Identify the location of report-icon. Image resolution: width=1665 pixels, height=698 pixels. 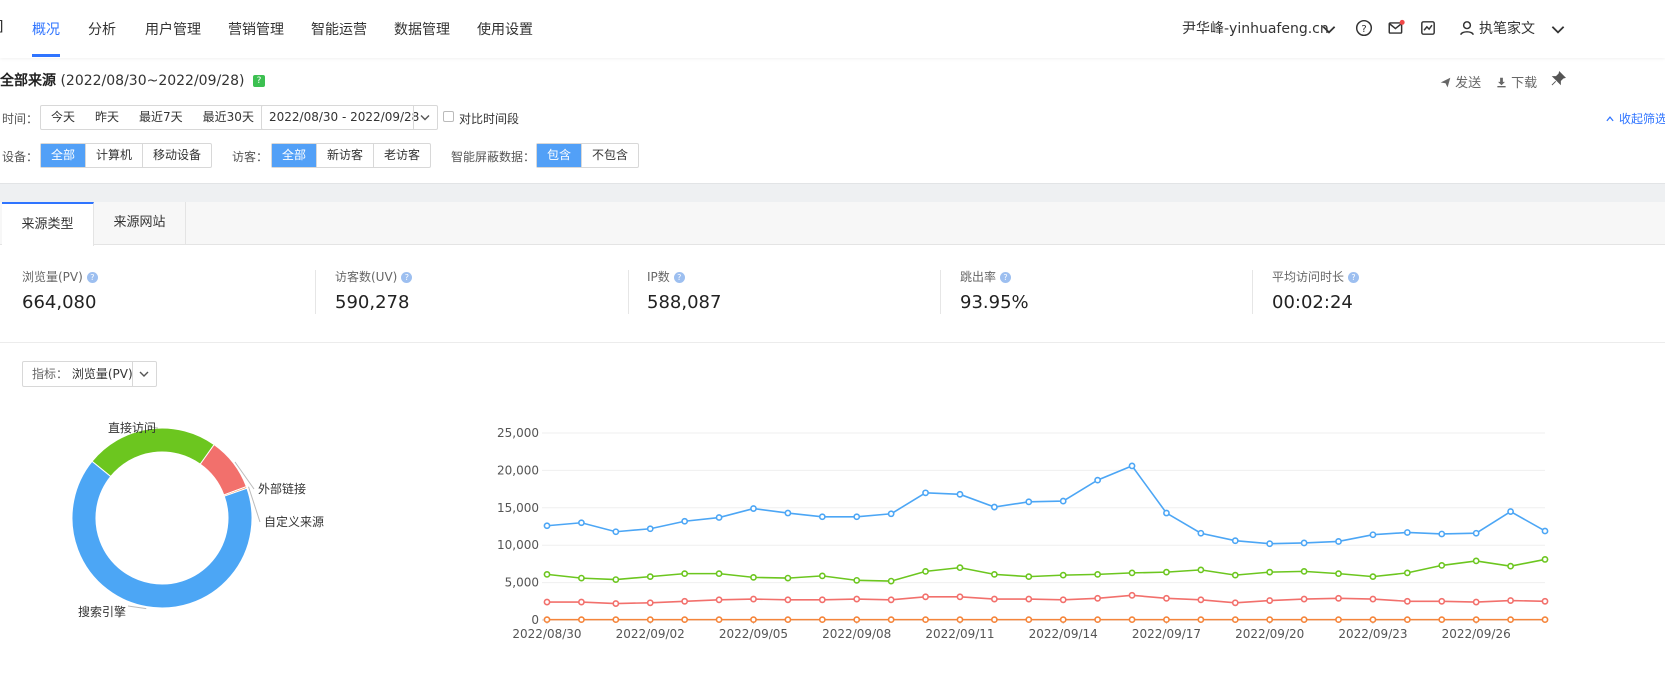
(1428, 28).